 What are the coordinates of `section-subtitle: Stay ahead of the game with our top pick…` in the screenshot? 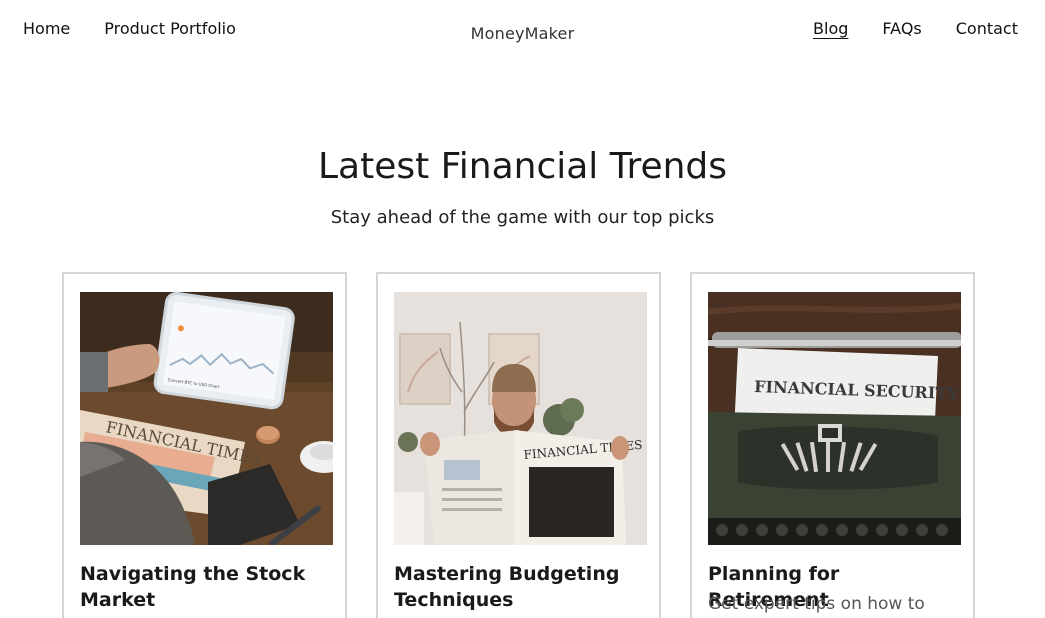 It's located at (522, 217).